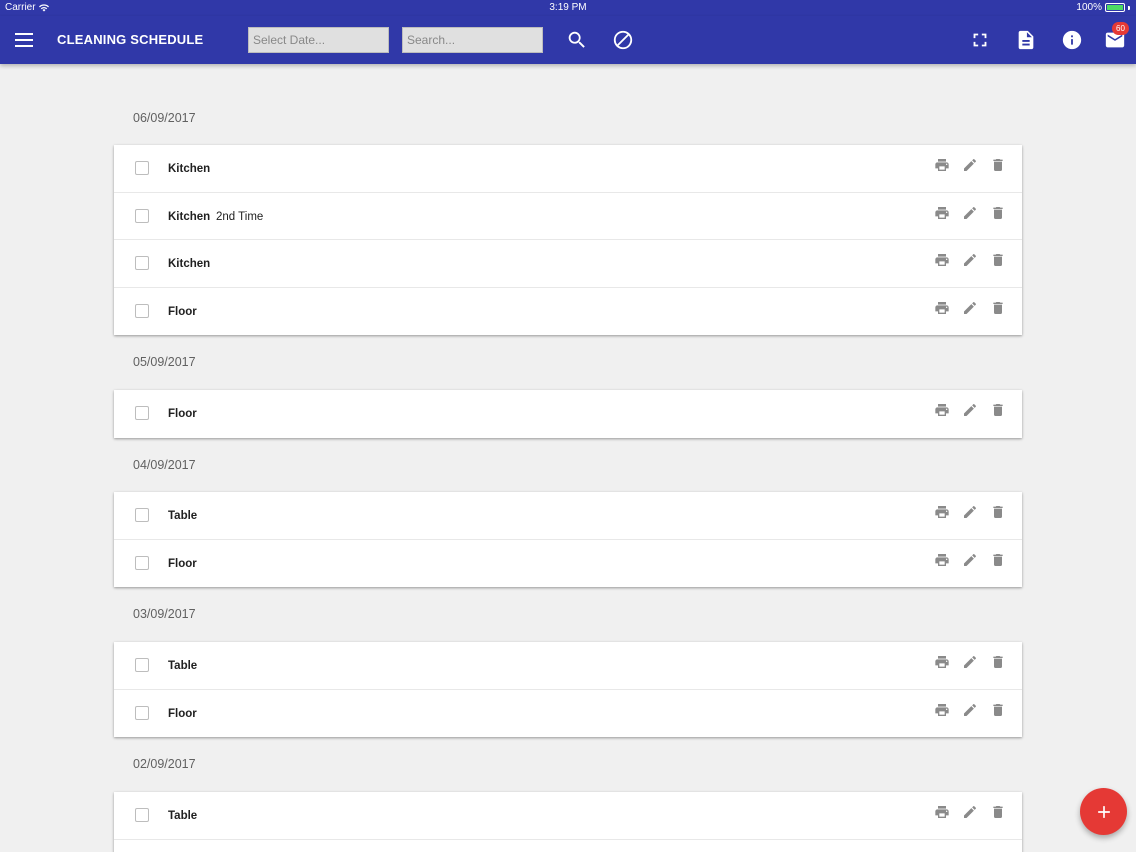 The height and width of the screenshot is (852, 1136). I want to click on search-input, so click(472, 40).